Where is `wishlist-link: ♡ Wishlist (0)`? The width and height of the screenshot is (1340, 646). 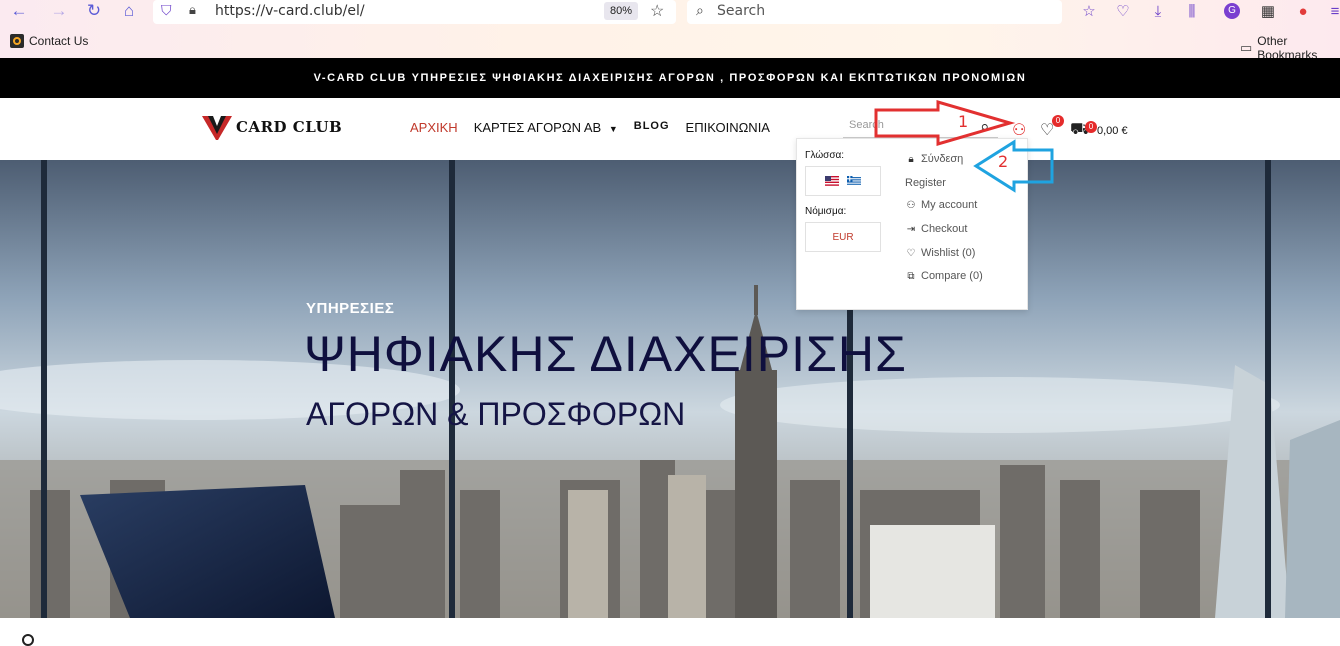
wishlist-link: ♡ Wishlist (0) is located at coordinates (940, 253).